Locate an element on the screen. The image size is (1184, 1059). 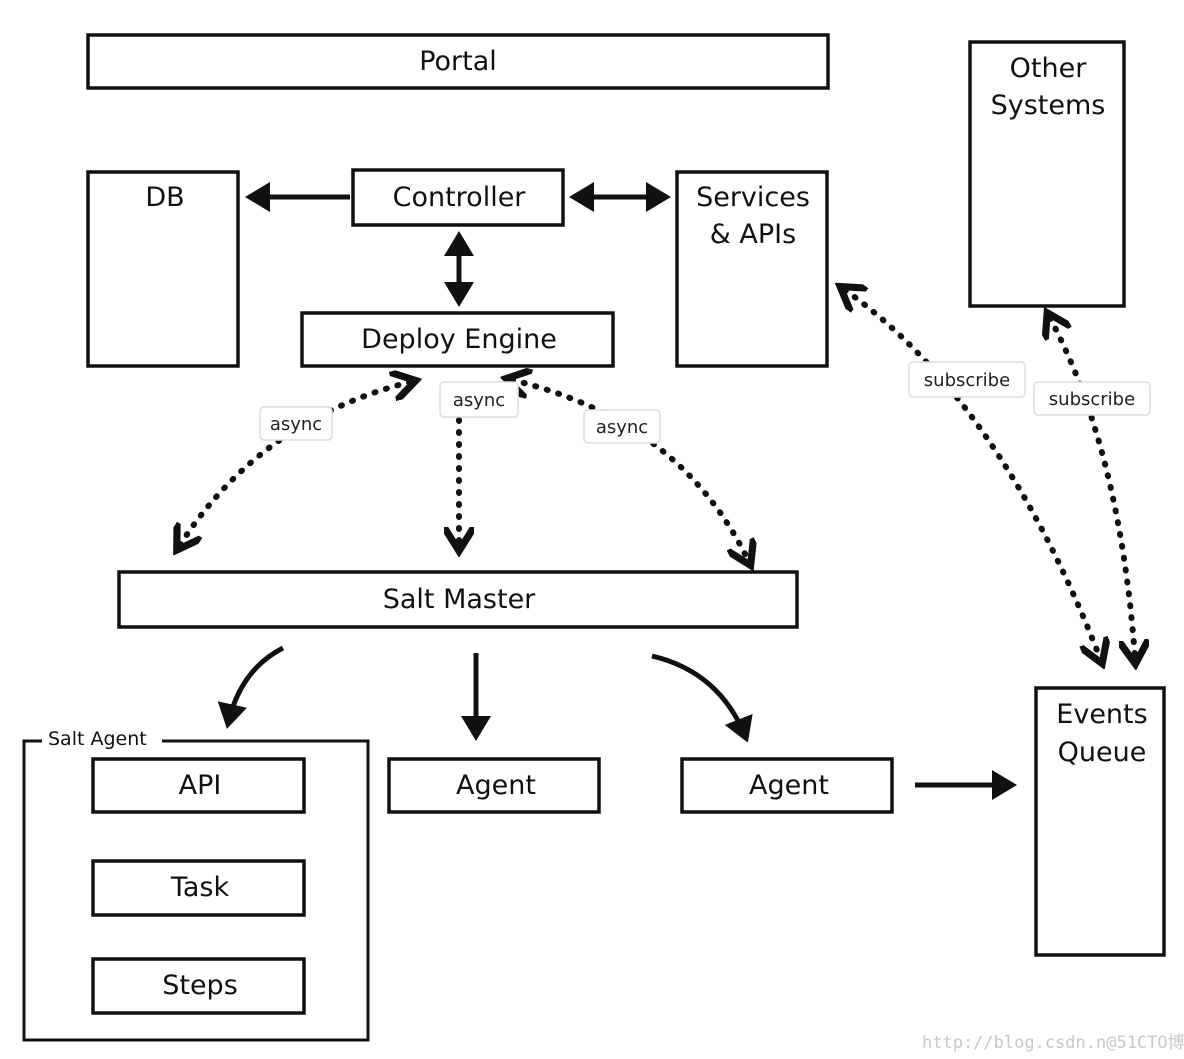
node-task-label: Task is located at coordinates (200, 887).